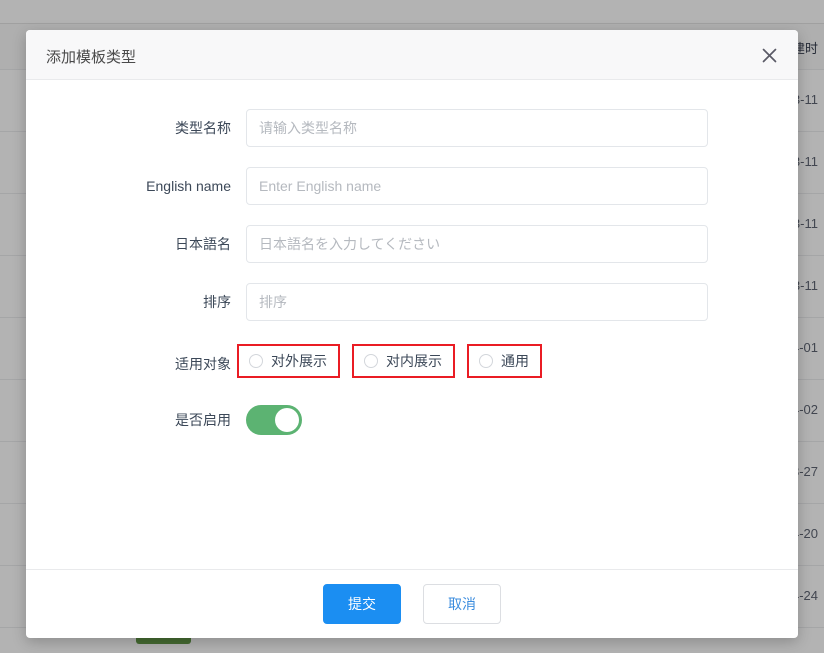 The width and height of the screenshot is (824, 653). I want to click on radio-label: 对内展示, so click(414, 361).